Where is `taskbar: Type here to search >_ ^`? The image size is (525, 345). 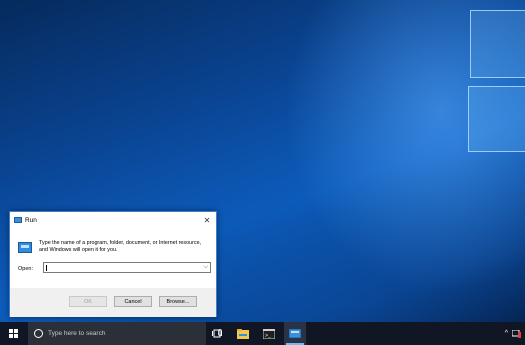 taskbar: Type here to search >_ ^ is located at coordinates (262, 333).